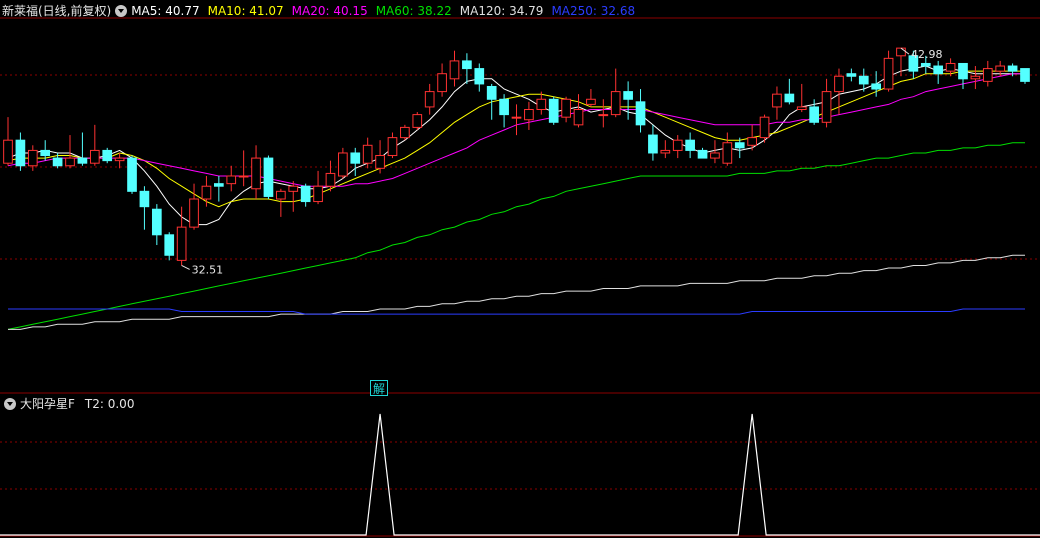 Image resolution: width=1040 pixels, height=538 pixels. Describe the element at coordinates (185, 267) in the screenshot. I see `low-mark-pointer` at that location.